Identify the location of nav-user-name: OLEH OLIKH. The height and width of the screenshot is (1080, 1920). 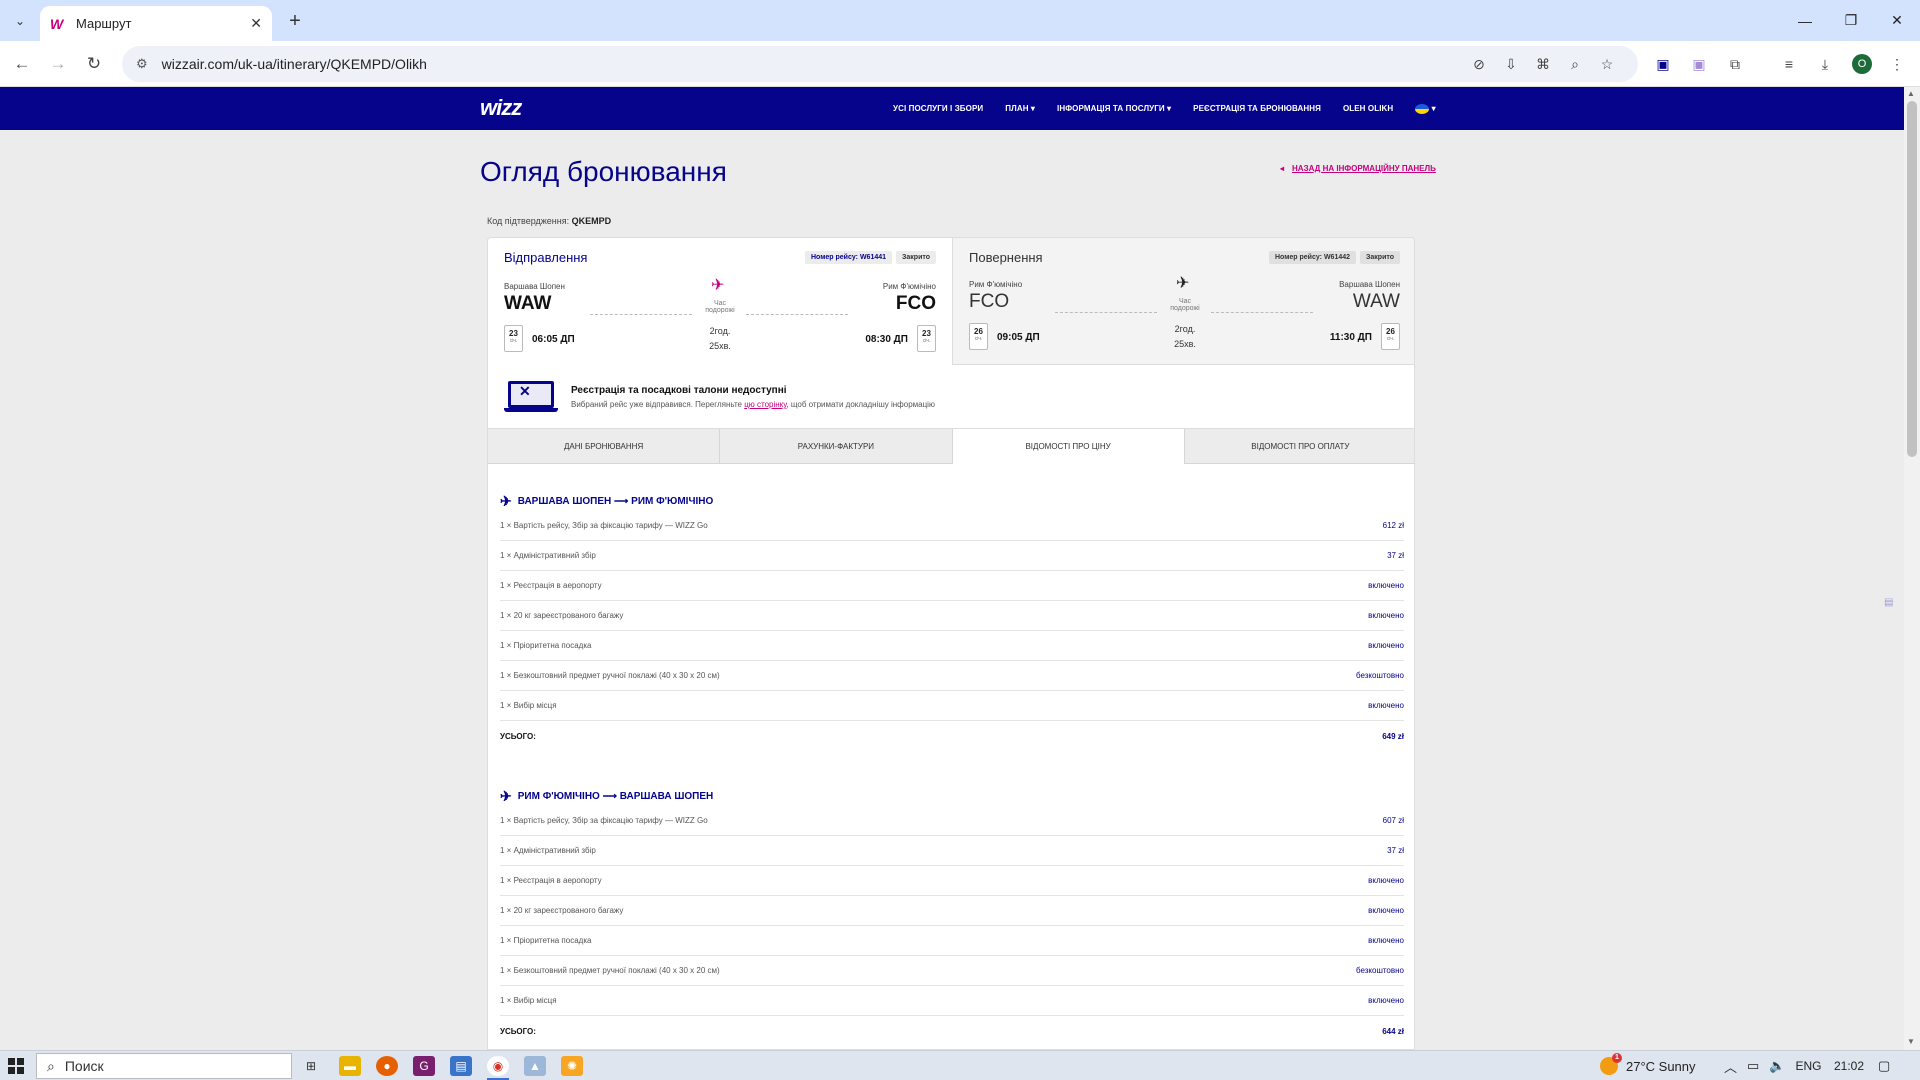
(1368, 108).